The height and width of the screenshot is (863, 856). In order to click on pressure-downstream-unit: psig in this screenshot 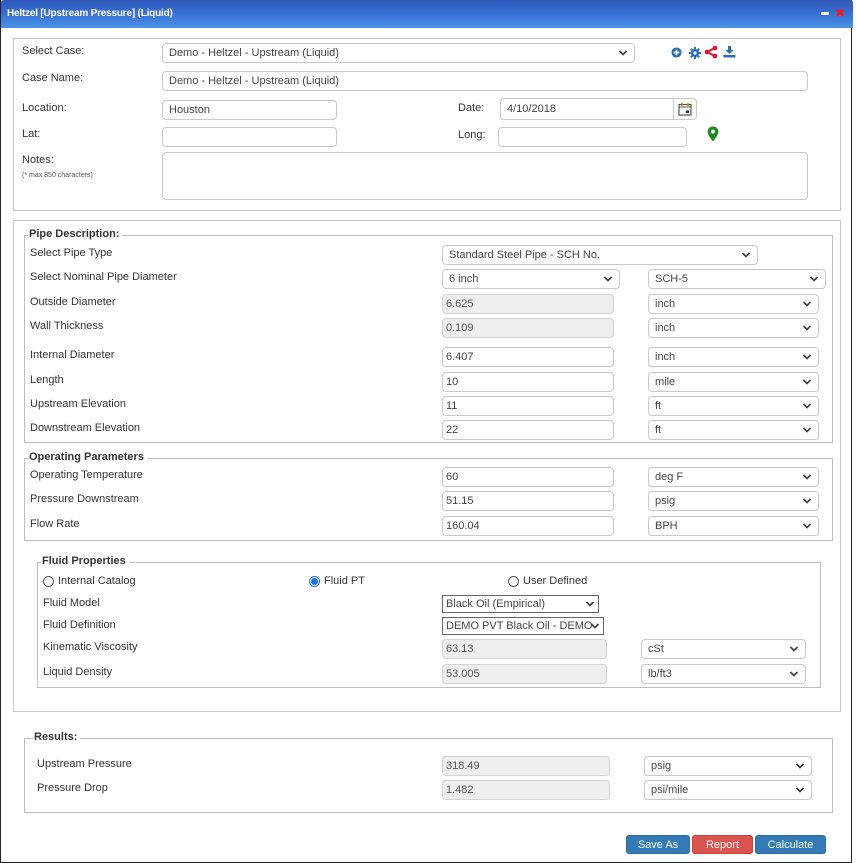, I will do `click(733, 501)`.